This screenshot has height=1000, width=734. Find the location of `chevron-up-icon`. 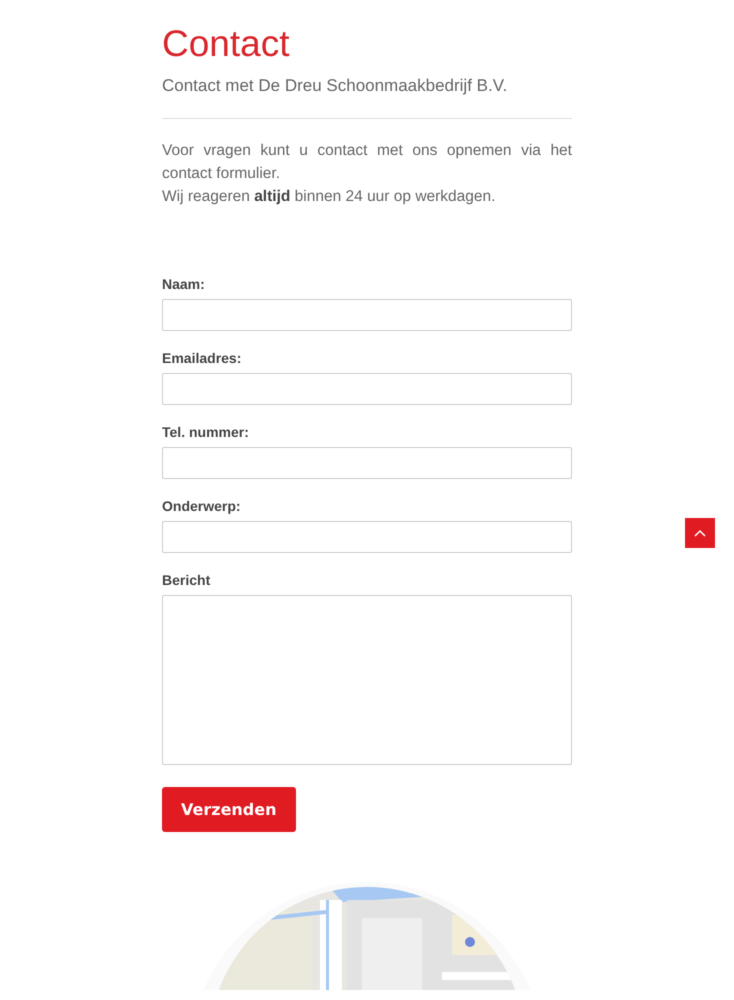

chevron-up-icon is located at coordinates (700, 533).